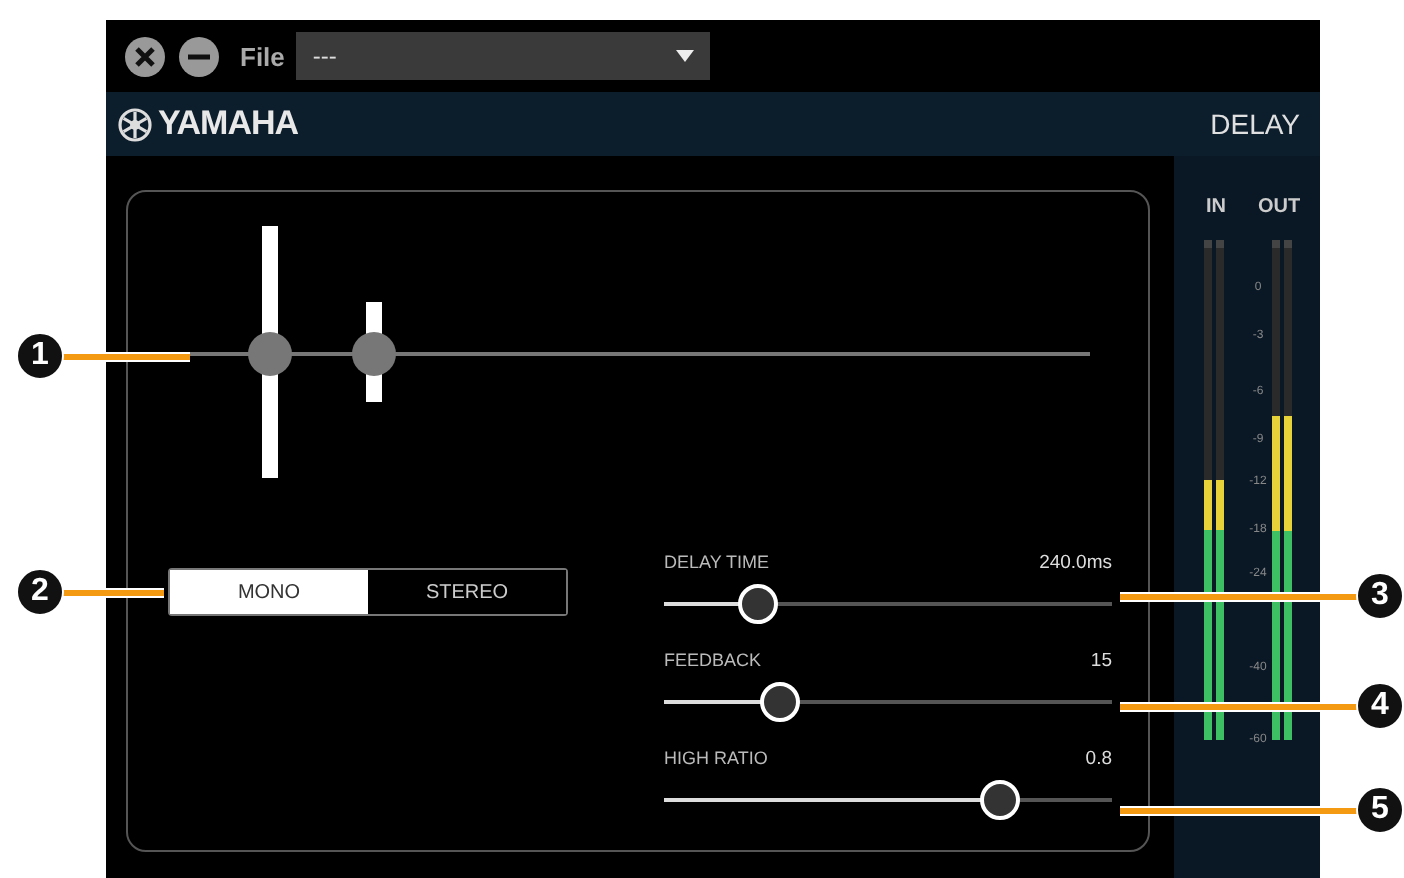 This screenshot has width=1404, height=878. I want to click on callout-number: 3, so click(1380, 596).